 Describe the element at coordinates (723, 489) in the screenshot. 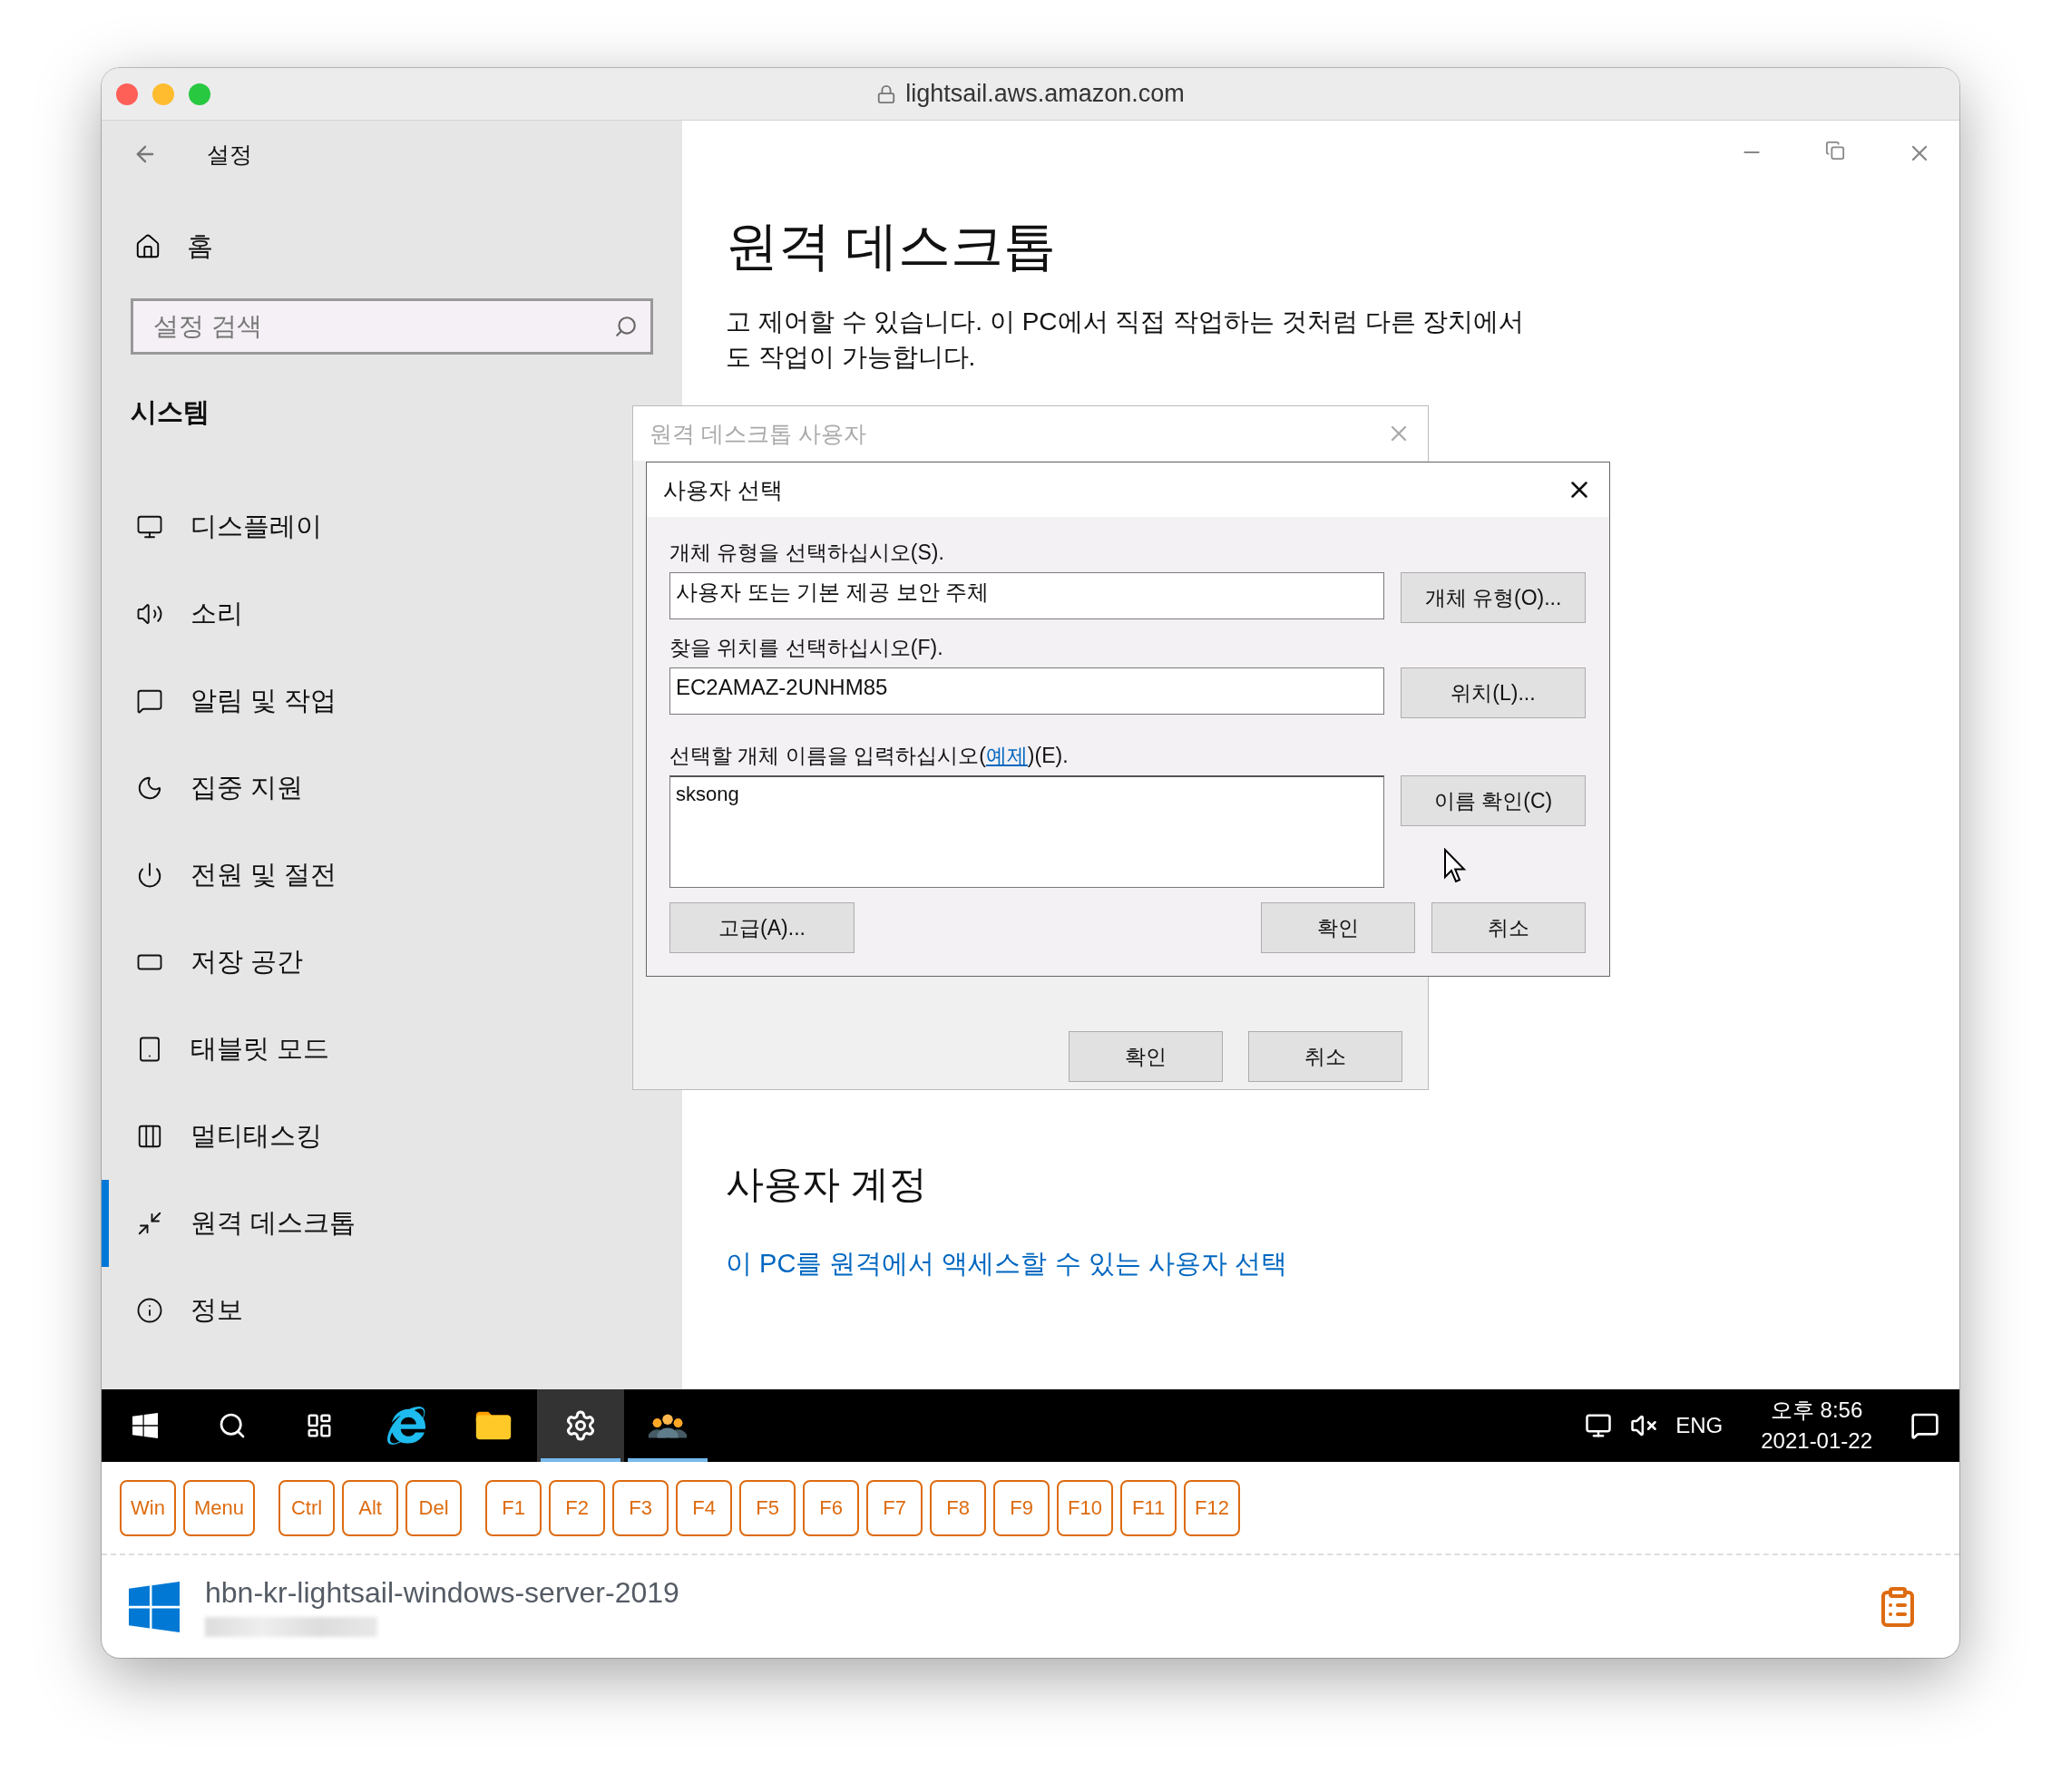

I see `dialog-title: 사용자 선택` at that location.